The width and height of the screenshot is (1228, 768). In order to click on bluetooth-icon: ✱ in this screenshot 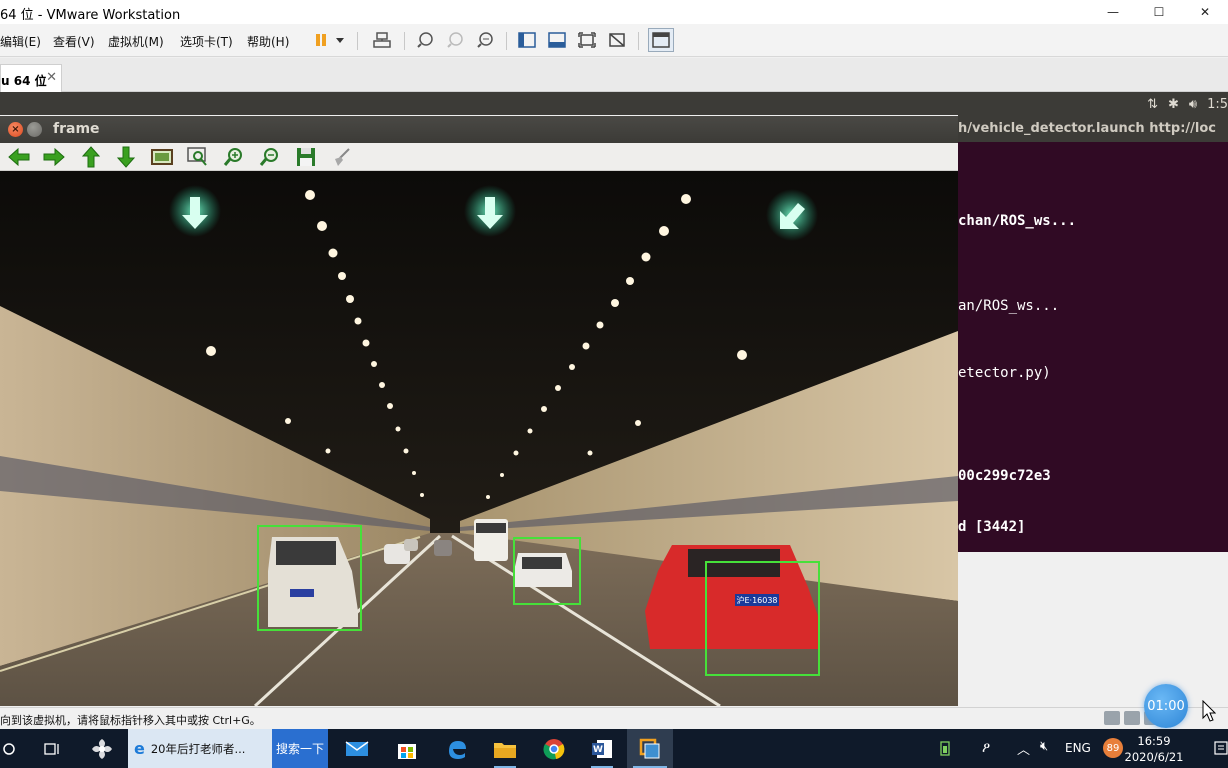, I will do `click(1173, 104)`.